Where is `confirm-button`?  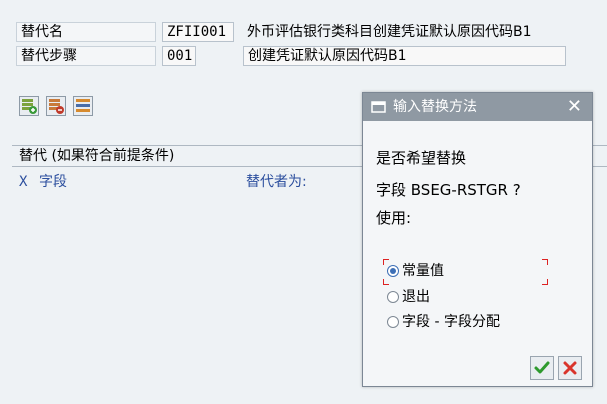 confirm-button is located at coordinates (542, 368).